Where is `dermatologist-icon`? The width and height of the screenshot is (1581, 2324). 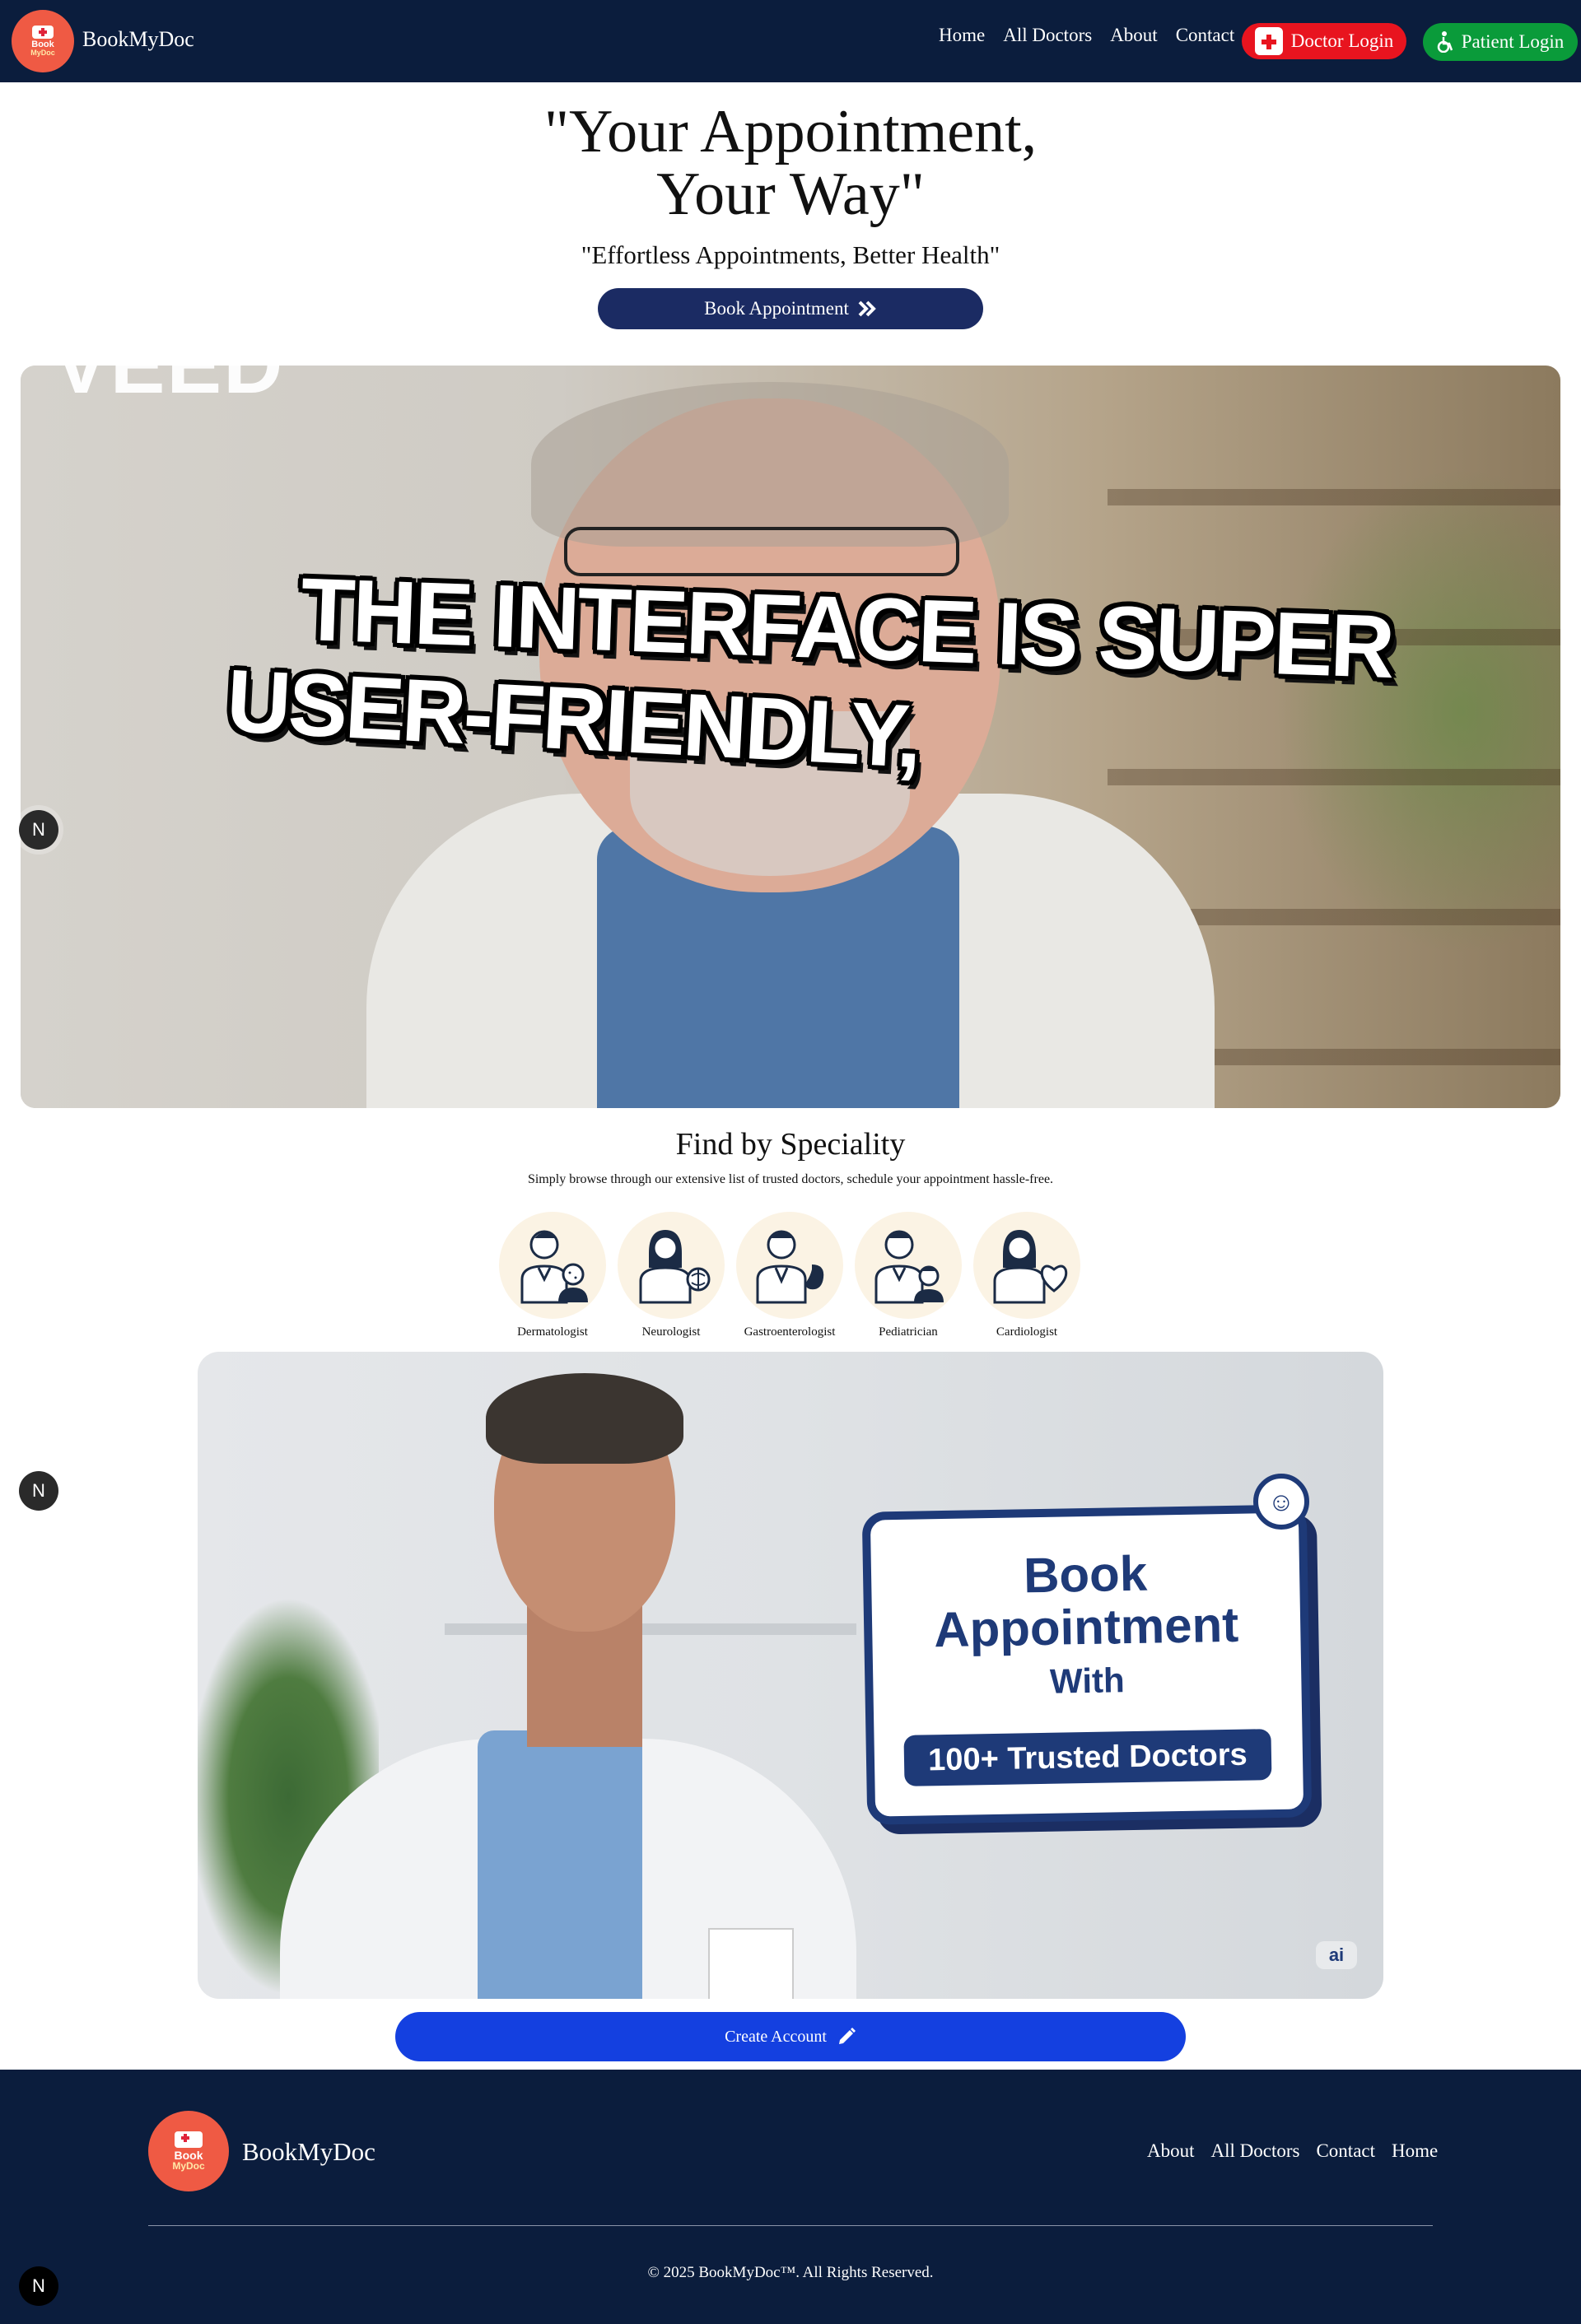
dermatologist-icon is located at coordinates (552, 1265).